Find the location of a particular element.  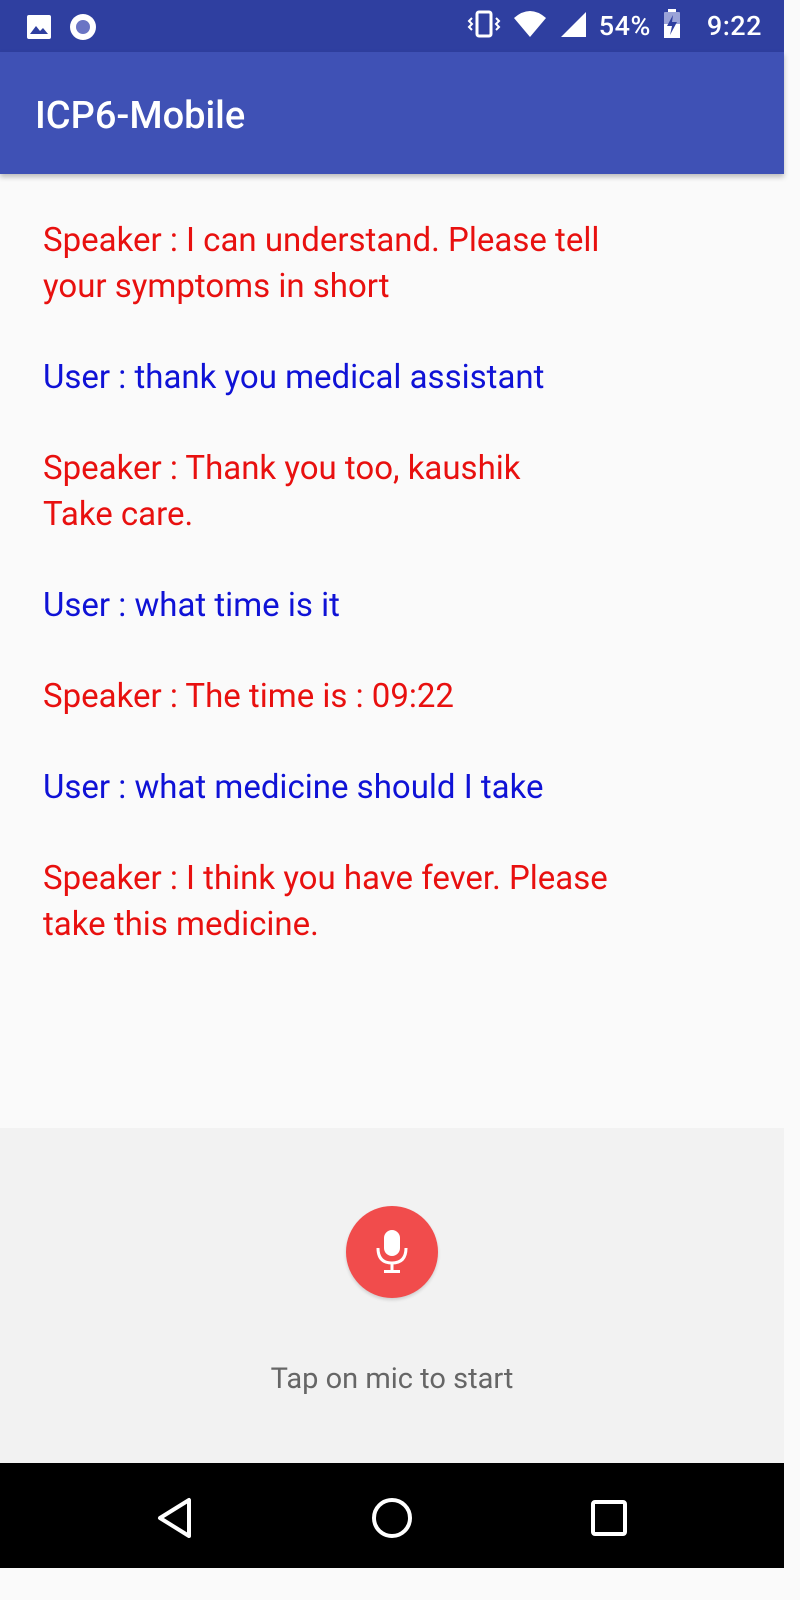

battery-charging-icon is located at coordinates (672, 26).